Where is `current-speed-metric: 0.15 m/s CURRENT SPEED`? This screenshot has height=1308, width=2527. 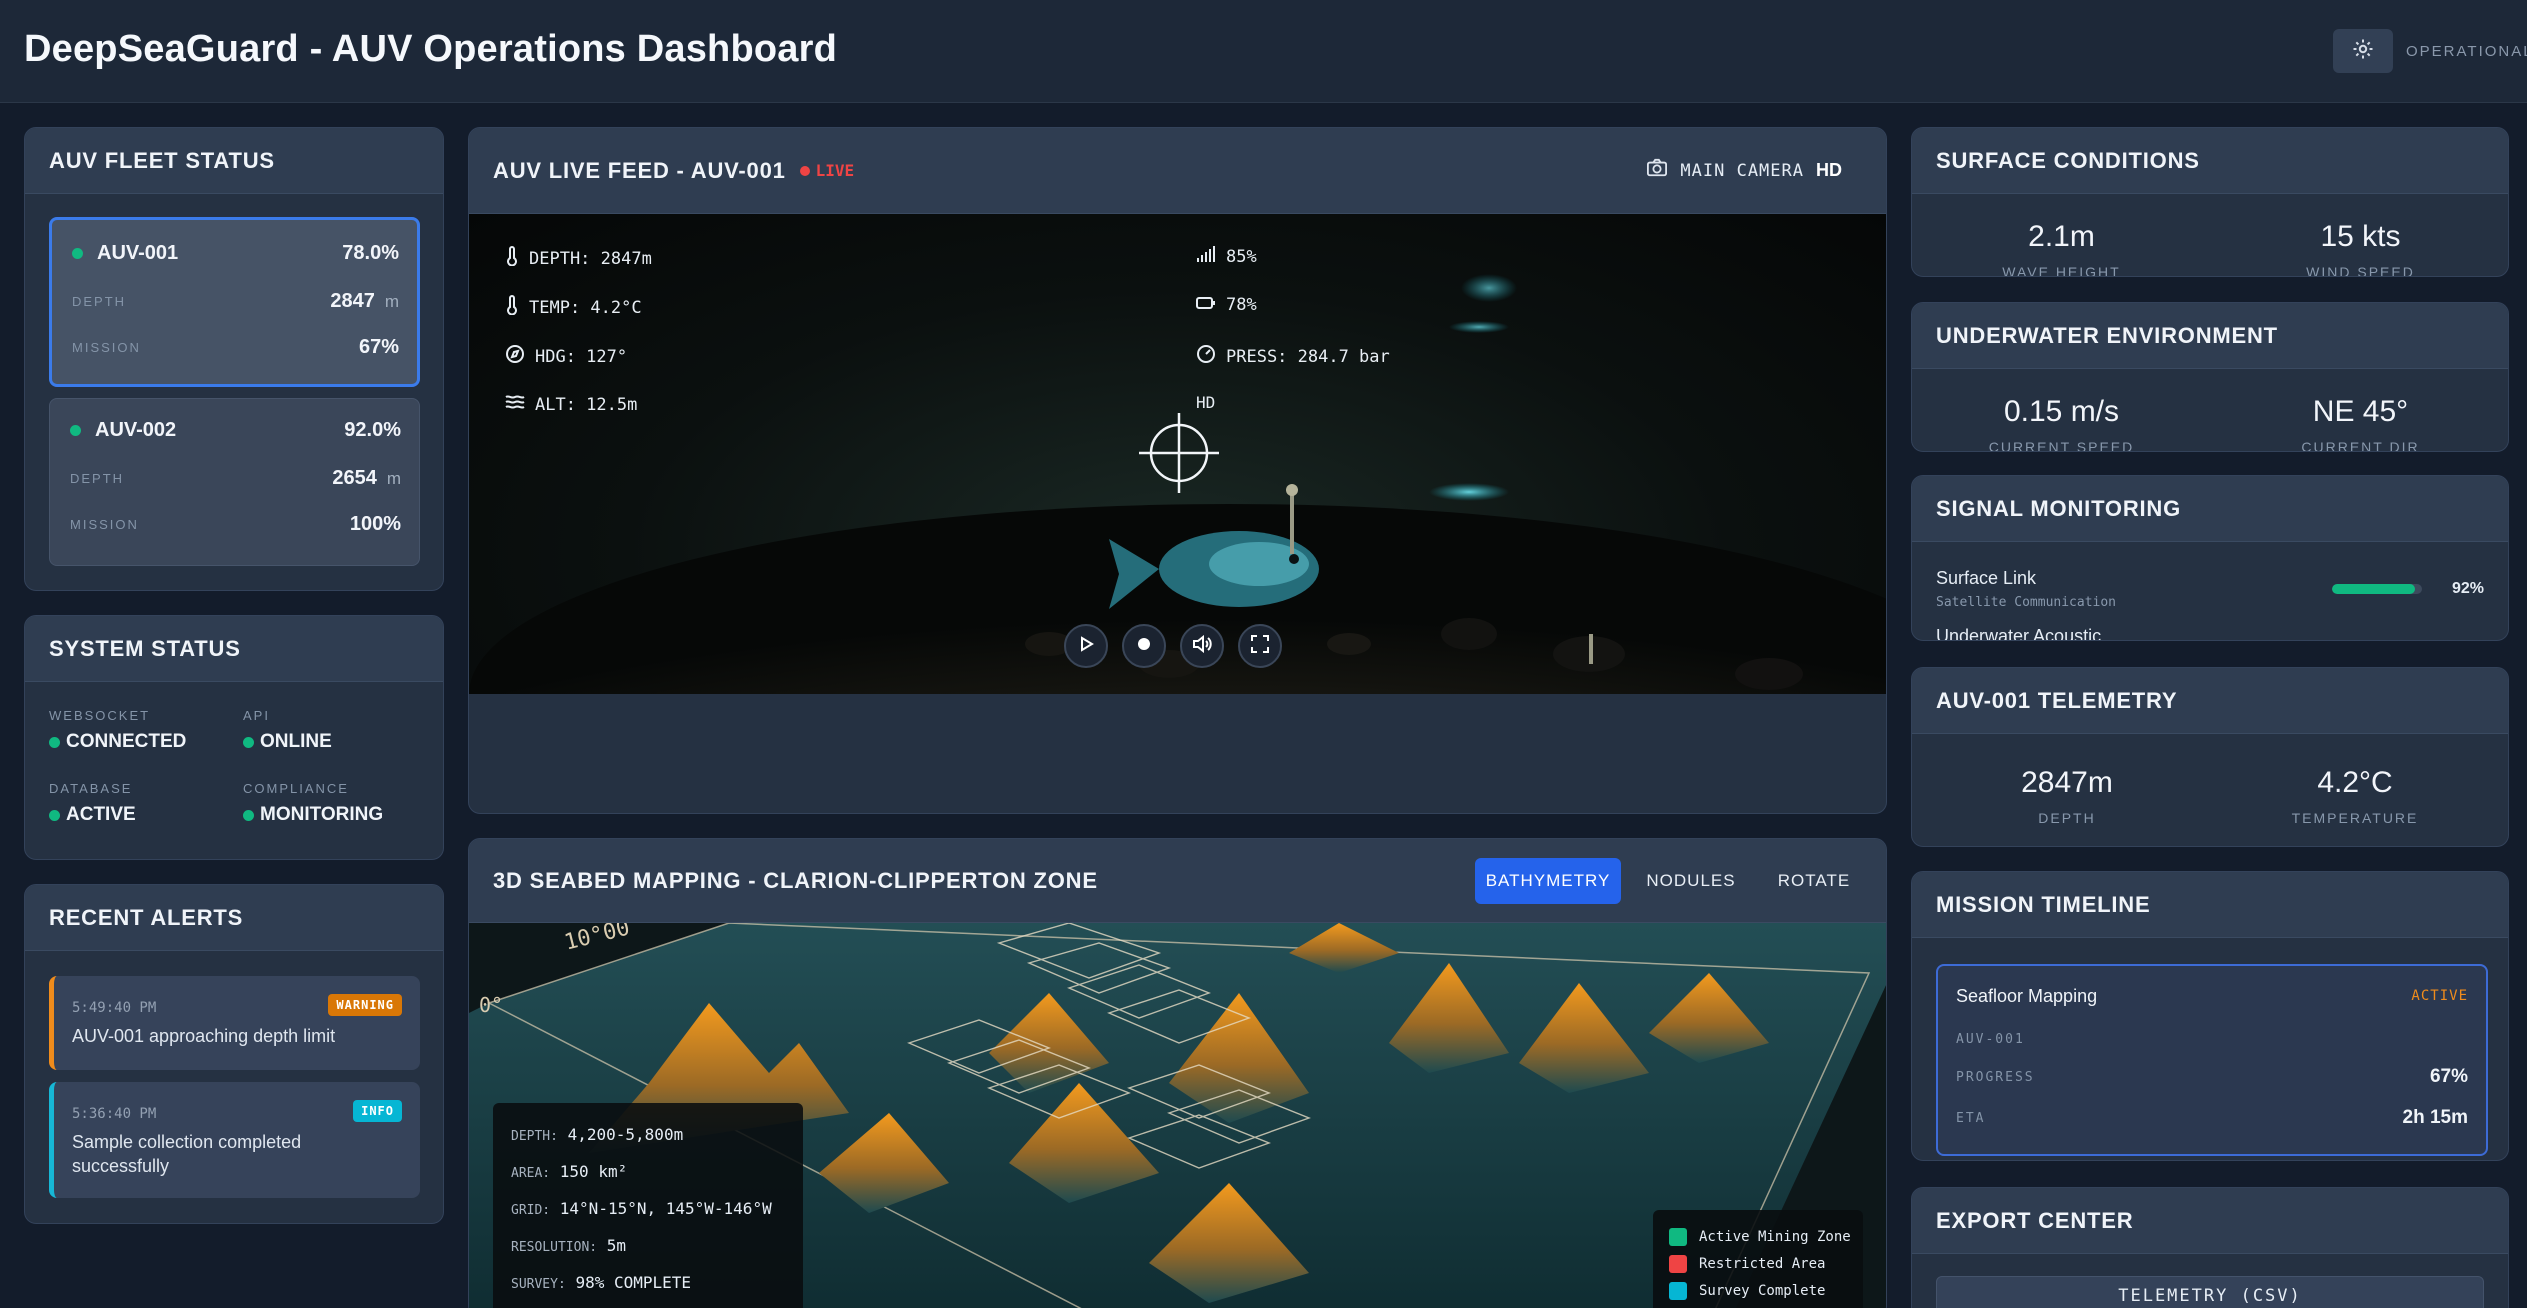
current-speed-metric: 0.15 m/s CURRENT SPEED is located at coordinates (2061, 423).